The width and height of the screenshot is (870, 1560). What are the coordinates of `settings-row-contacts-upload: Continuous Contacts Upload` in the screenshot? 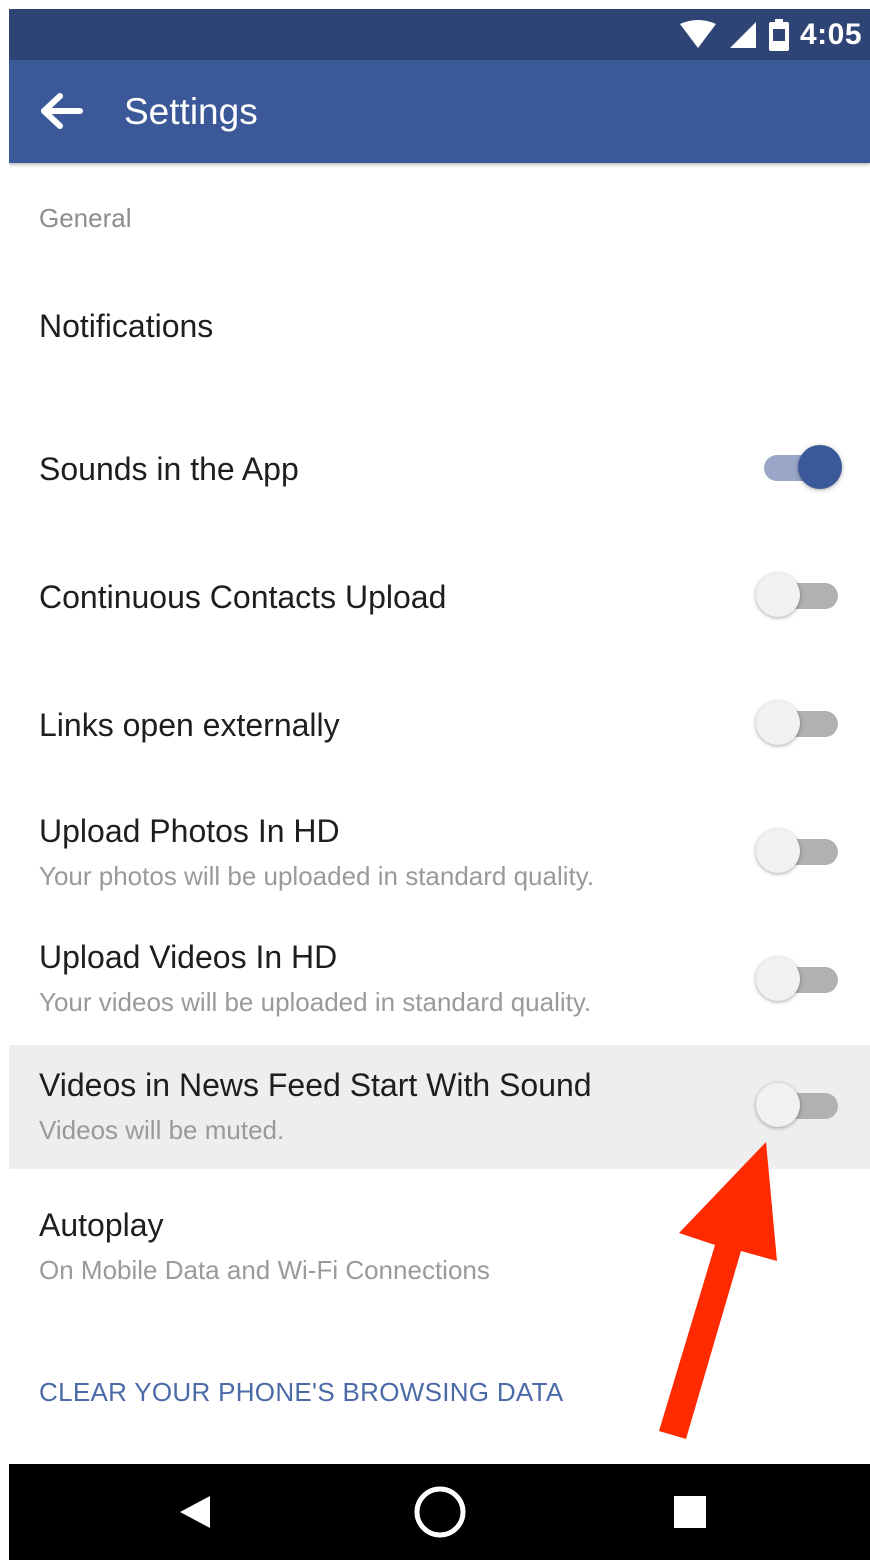 It's located at (439, 586).